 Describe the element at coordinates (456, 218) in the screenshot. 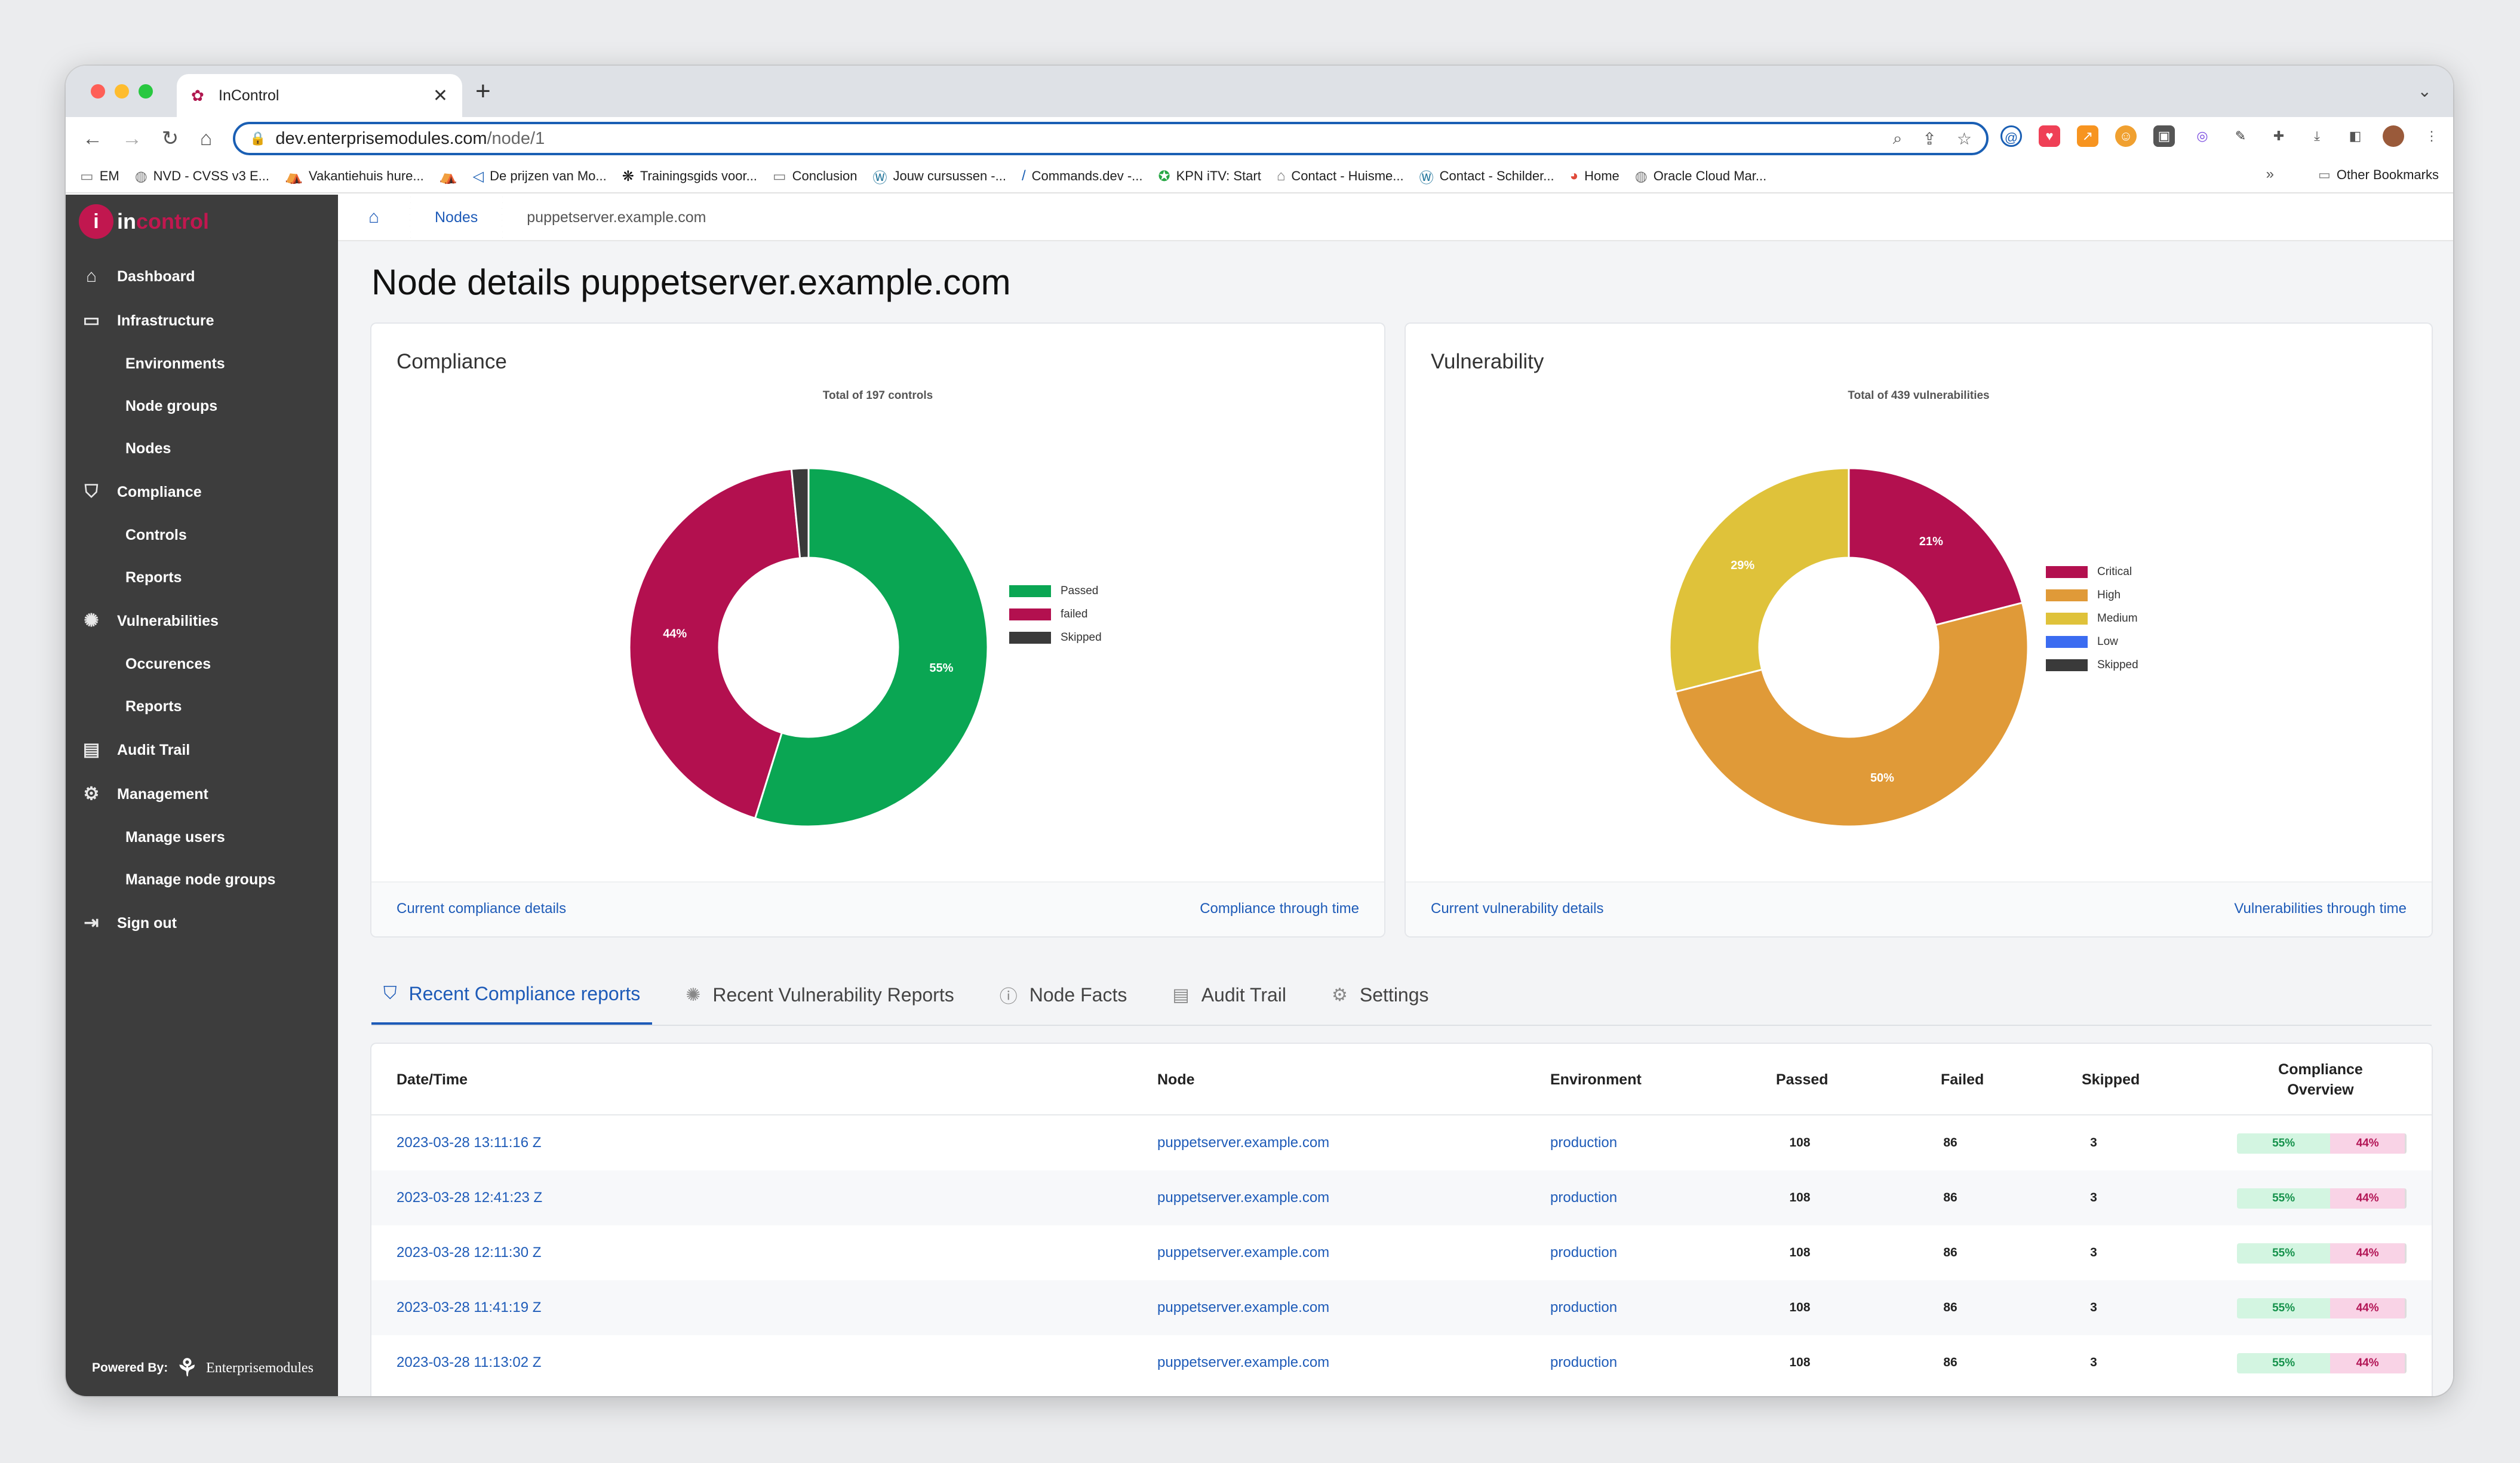

I see `breadcrumb-nodes: Nodes` at that location.